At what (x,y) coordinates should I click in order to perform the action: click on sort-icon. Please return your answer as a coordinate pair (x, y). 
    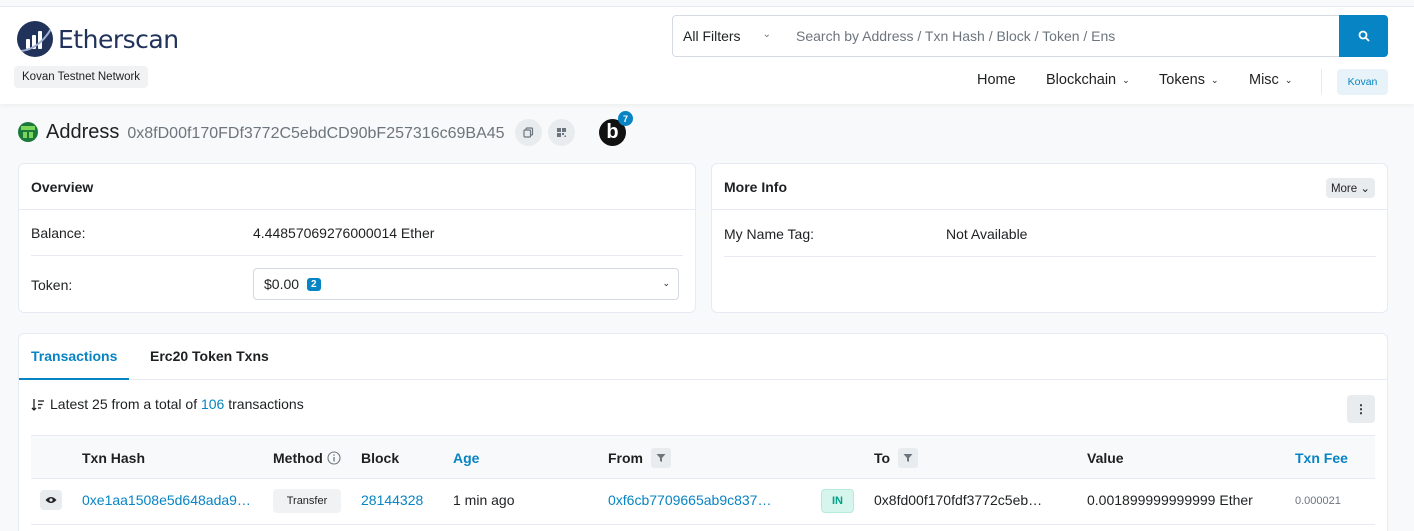
    Looking at the image, I should click on (37, 404).